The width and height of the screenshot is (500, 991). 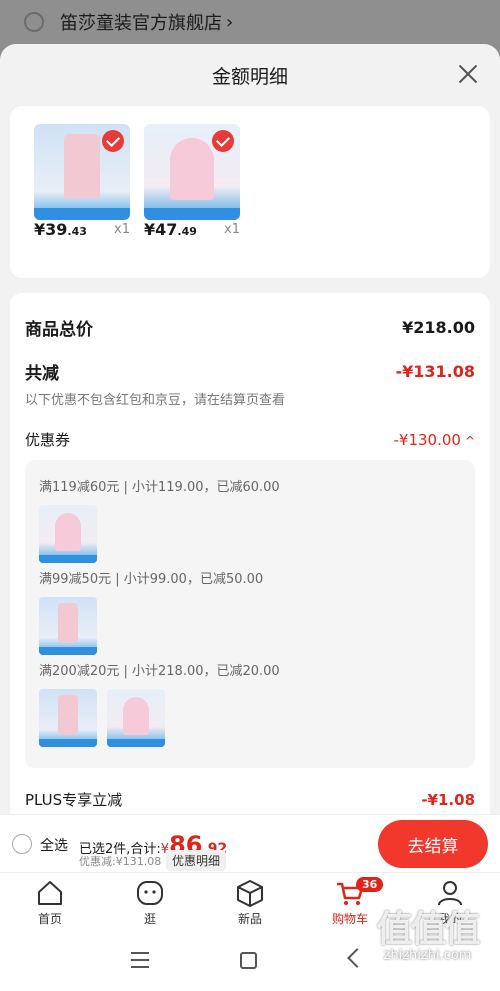 I want to click on home-square-icon, so click(x=248, y=960).